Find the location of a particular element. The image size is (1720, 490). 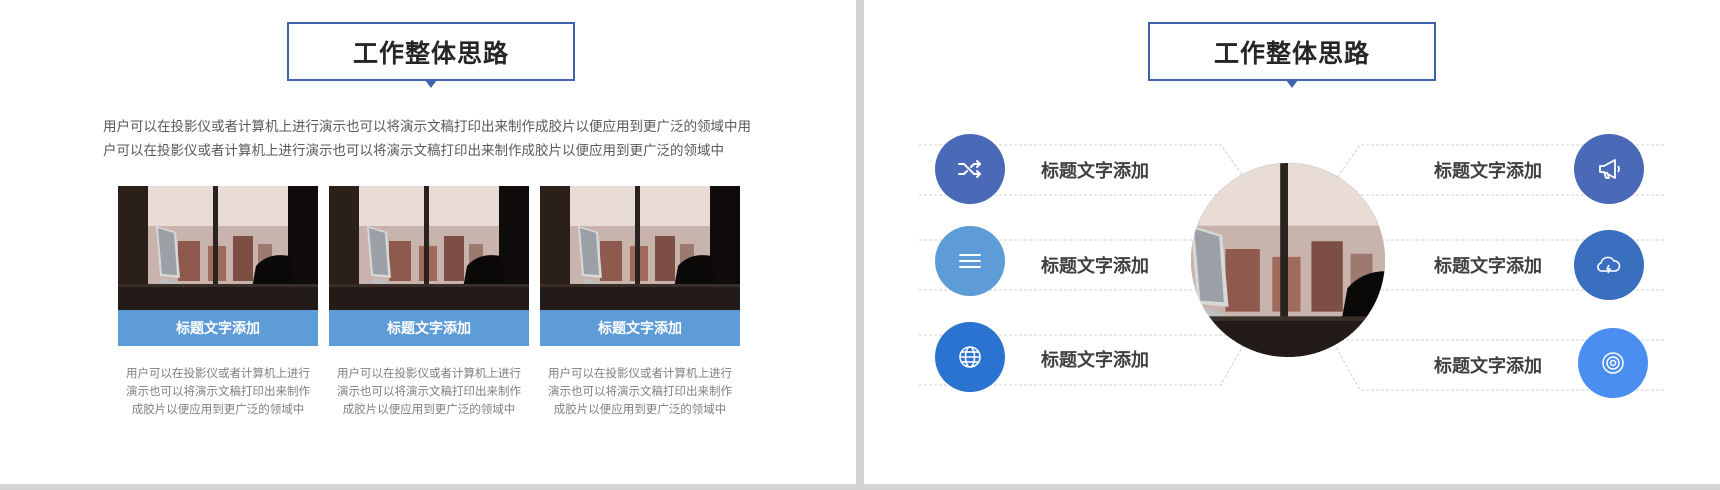

globe-icon is located at coordinates (970, 357).